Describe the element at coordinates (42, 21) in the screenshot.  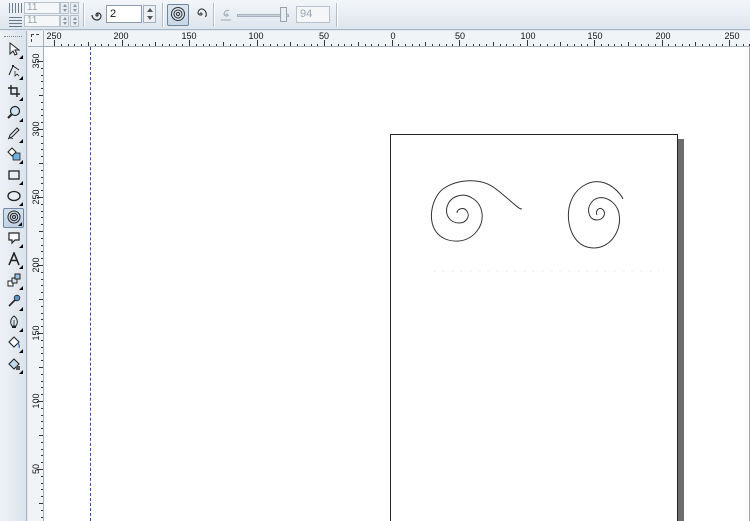
I see `grid-rows-field: 11` at that location.